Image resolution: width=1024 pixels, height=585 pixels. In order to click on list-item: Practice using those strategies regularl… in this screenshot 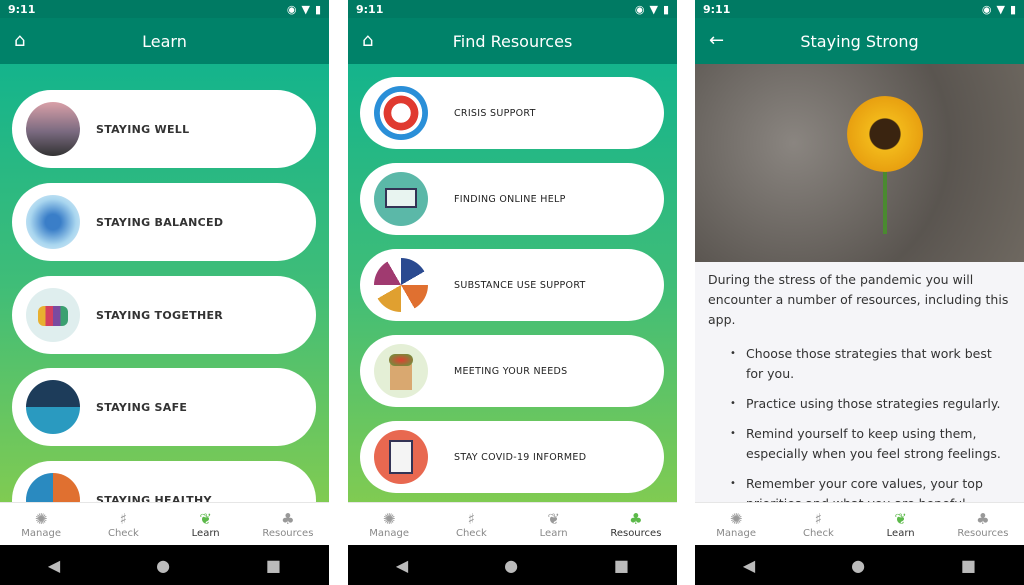, I will do `click(870, 404)`.